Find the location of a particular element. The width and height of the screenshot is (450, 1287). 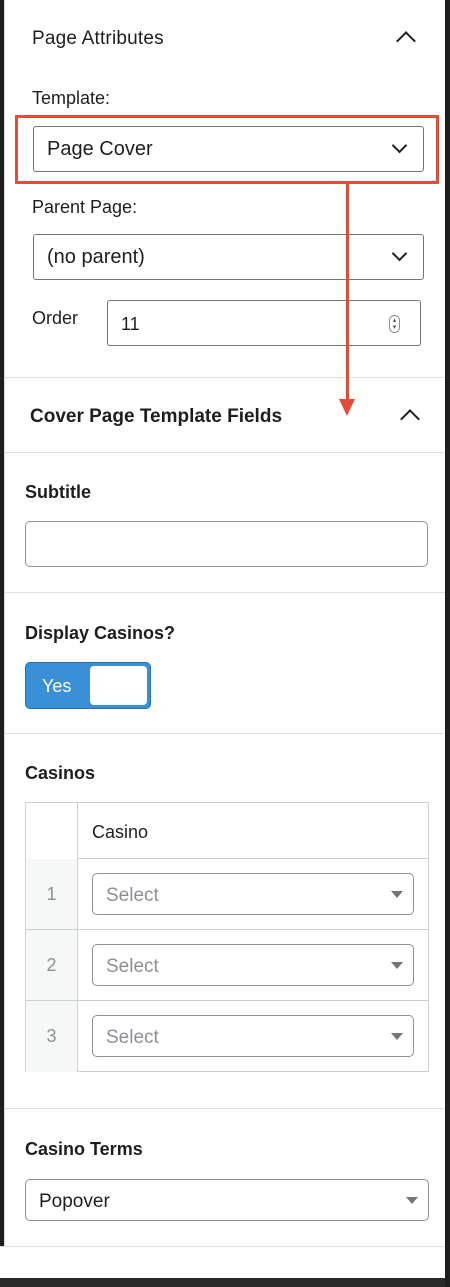

casino-terms-select-value: Popover is located at coordinates (74, 1201).